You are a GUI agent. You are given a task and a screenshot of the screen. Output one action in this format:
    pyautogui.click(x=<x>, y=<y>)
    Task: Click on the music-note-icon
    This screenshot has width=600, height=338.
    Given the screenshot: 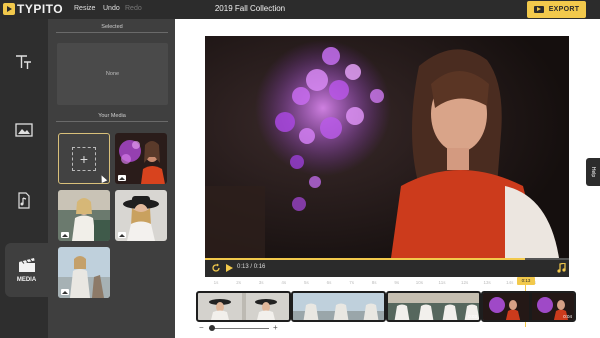 What is the action you would take?
    pyautogui.click(x=561, y=268)
    